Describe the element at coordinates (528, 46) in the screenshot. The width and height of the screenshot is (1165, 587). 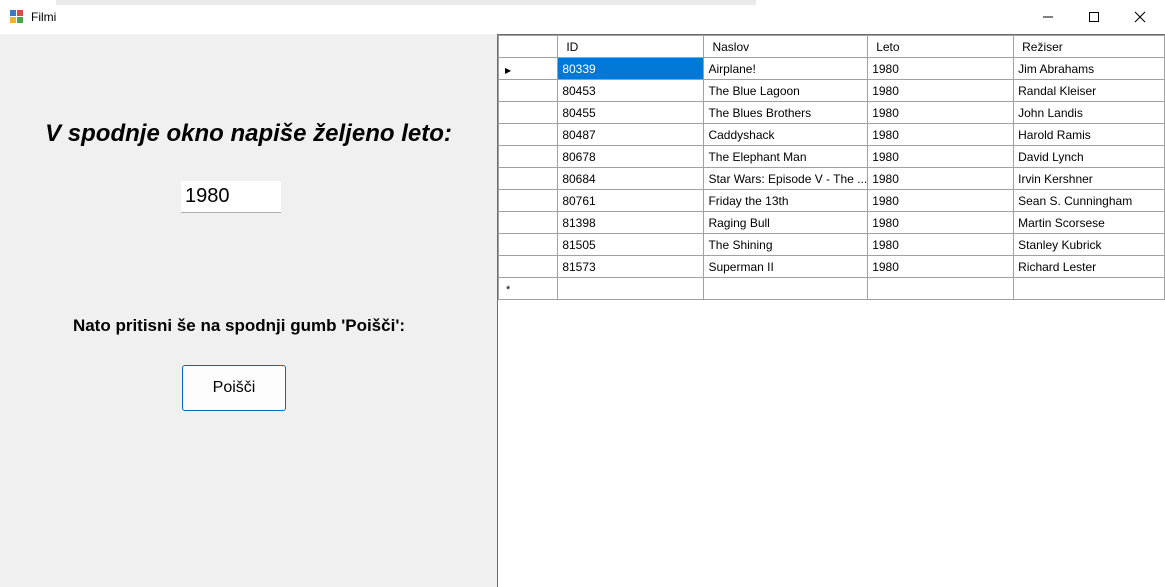
I see `corner-header` at that location.